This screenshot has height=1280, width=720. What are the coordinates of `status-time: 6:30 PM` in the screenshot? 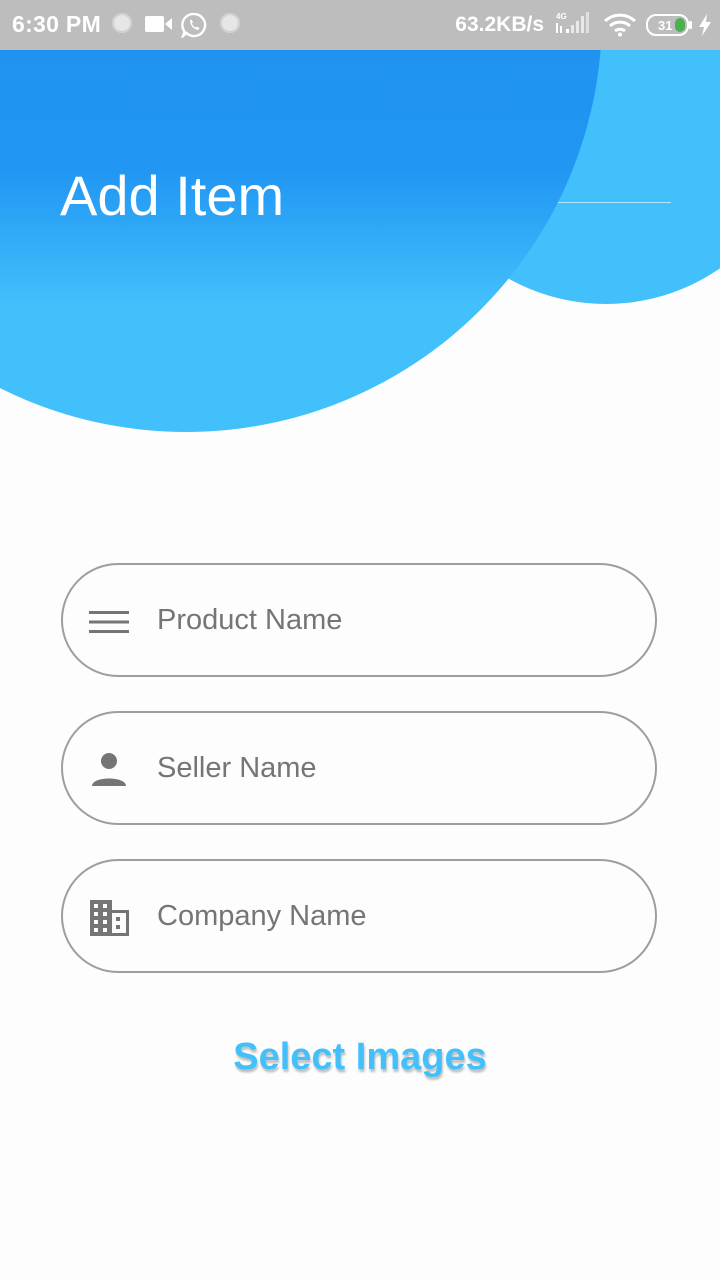 It's located at (57, 24).